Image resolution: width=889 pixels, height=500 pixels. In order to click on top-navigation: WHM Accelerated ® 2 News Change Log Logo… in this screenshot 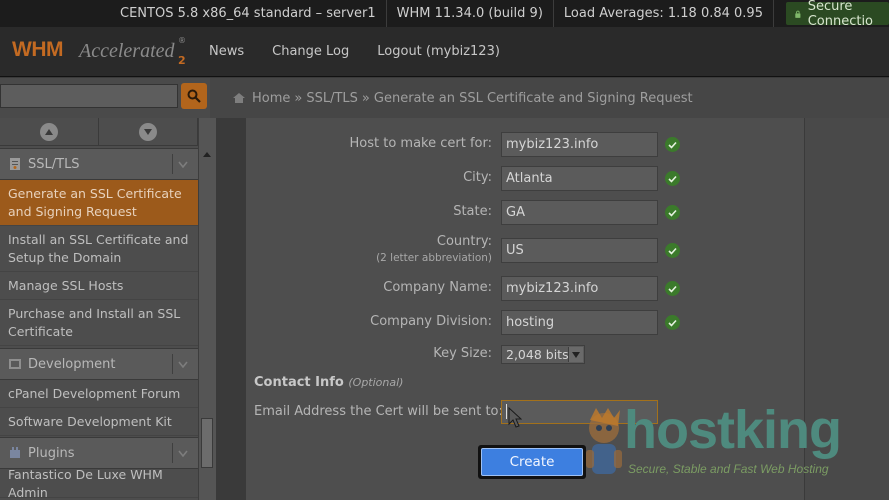, I will do `click(444, 52)`.